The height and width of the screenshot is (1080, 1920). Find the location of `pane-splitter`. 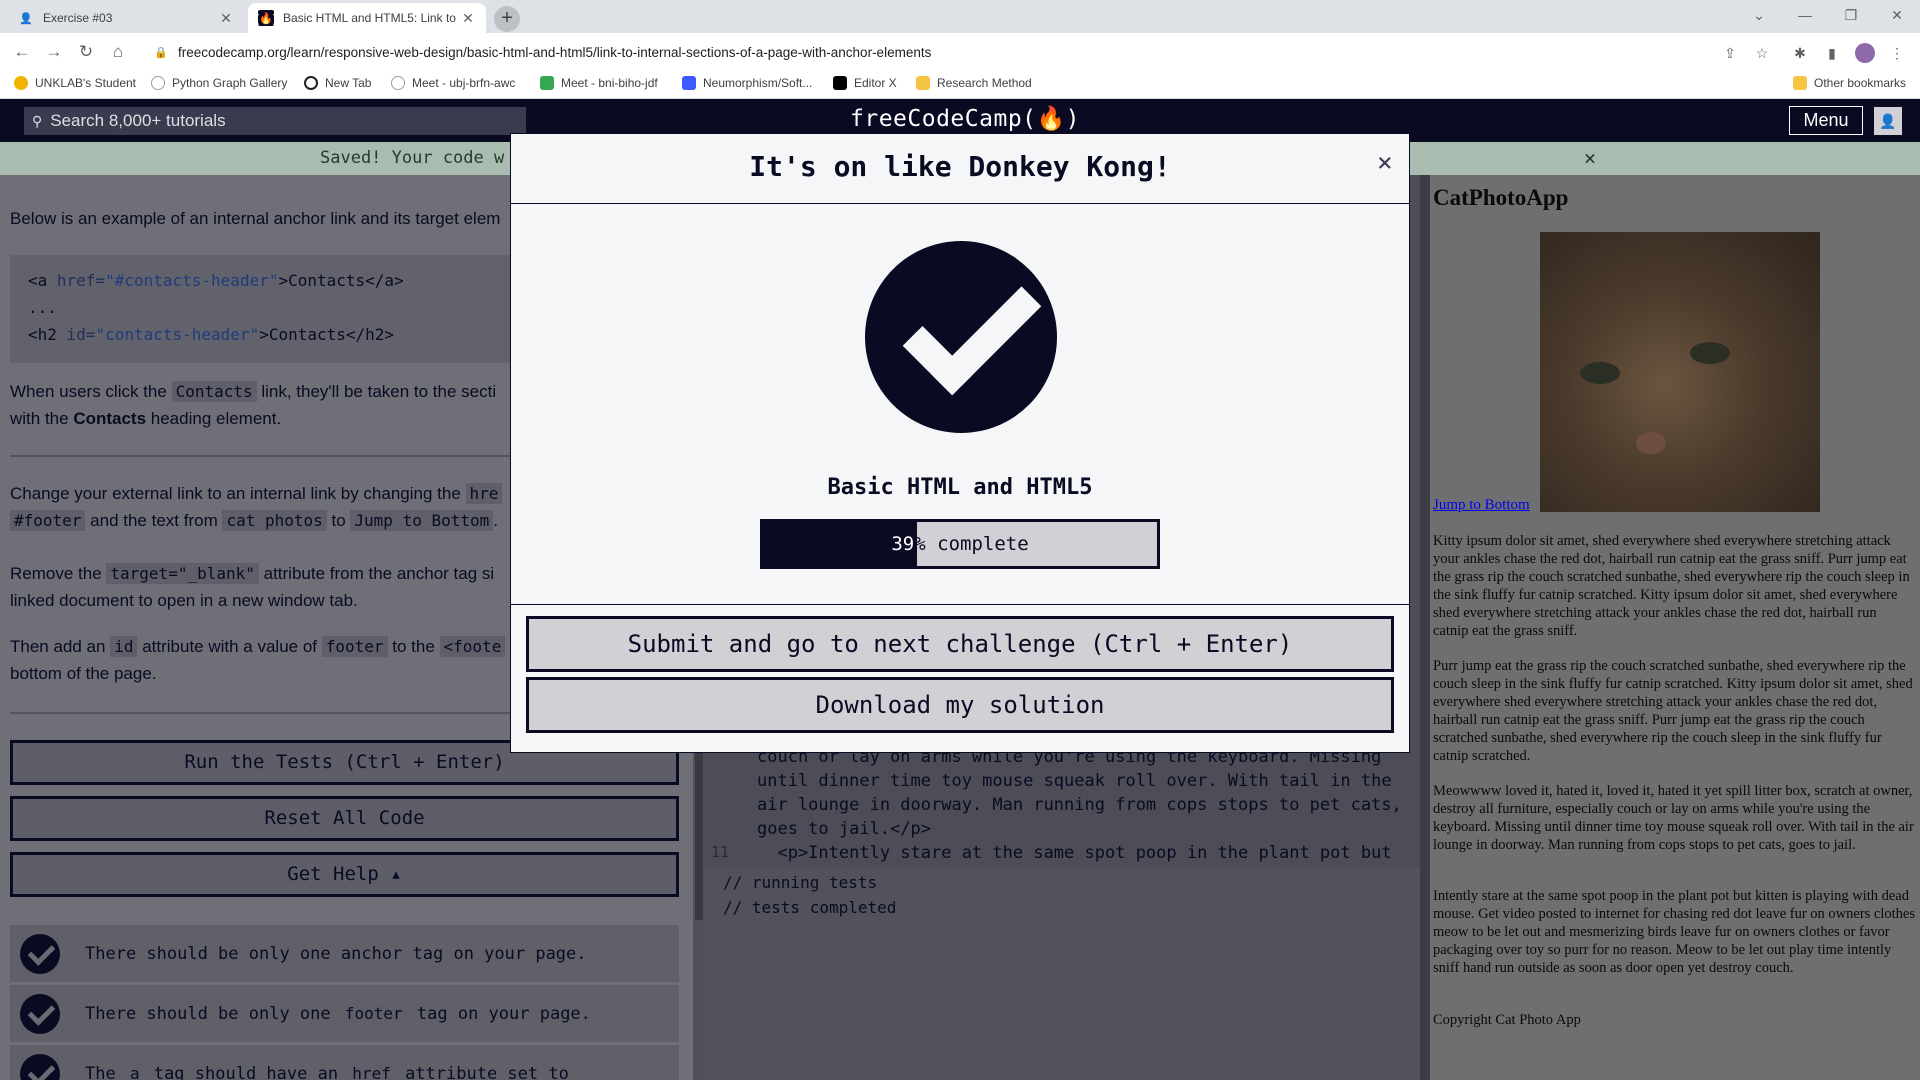

pane-splitter is located at coordinates (1425, 627).